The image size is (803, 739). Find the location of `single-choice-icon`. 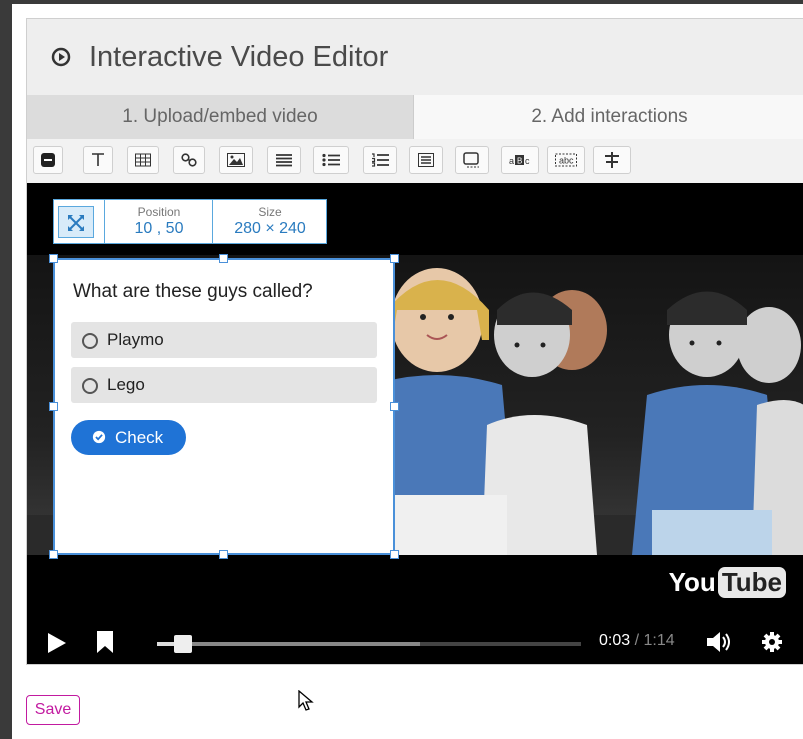

single-choice-icon is located at coordinates (331, 160).